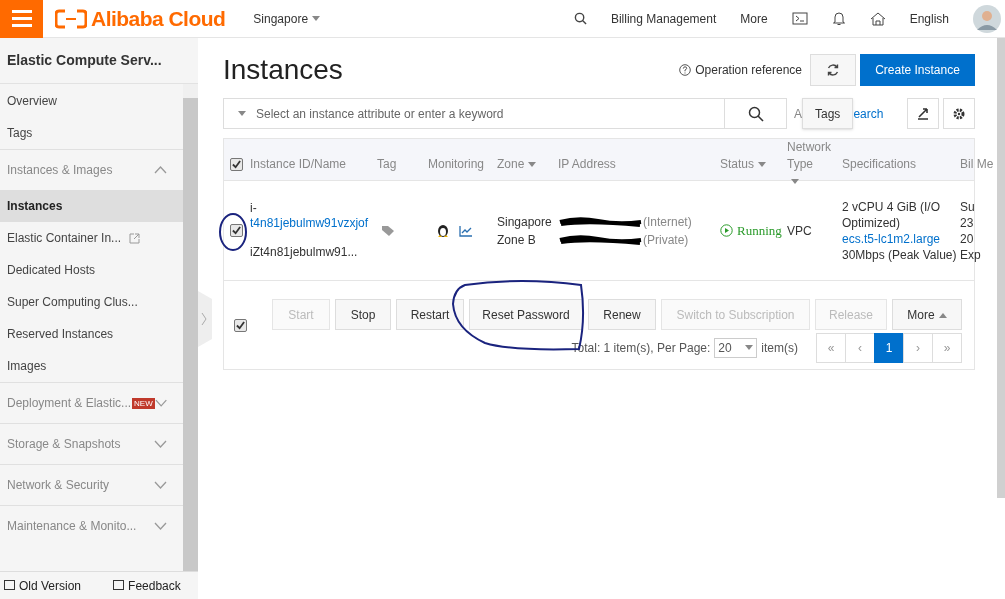 The height and width of the screenshot is (599, 1005). Describe the element at coordinates (968, 206) in the screenshot. I see `table-cell-text: Su` at that location.